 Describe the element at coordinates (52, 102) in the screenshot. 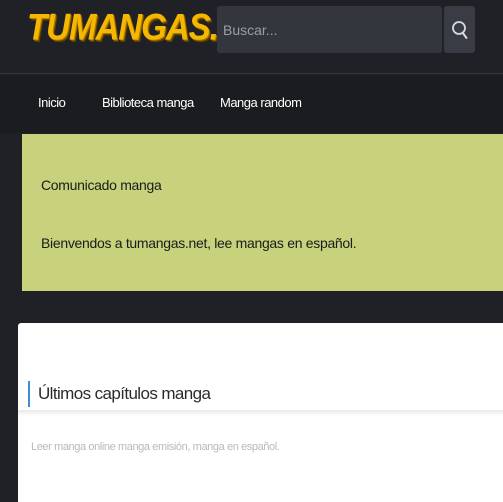

I see `nav-item-inicio: Inicio` at that location.